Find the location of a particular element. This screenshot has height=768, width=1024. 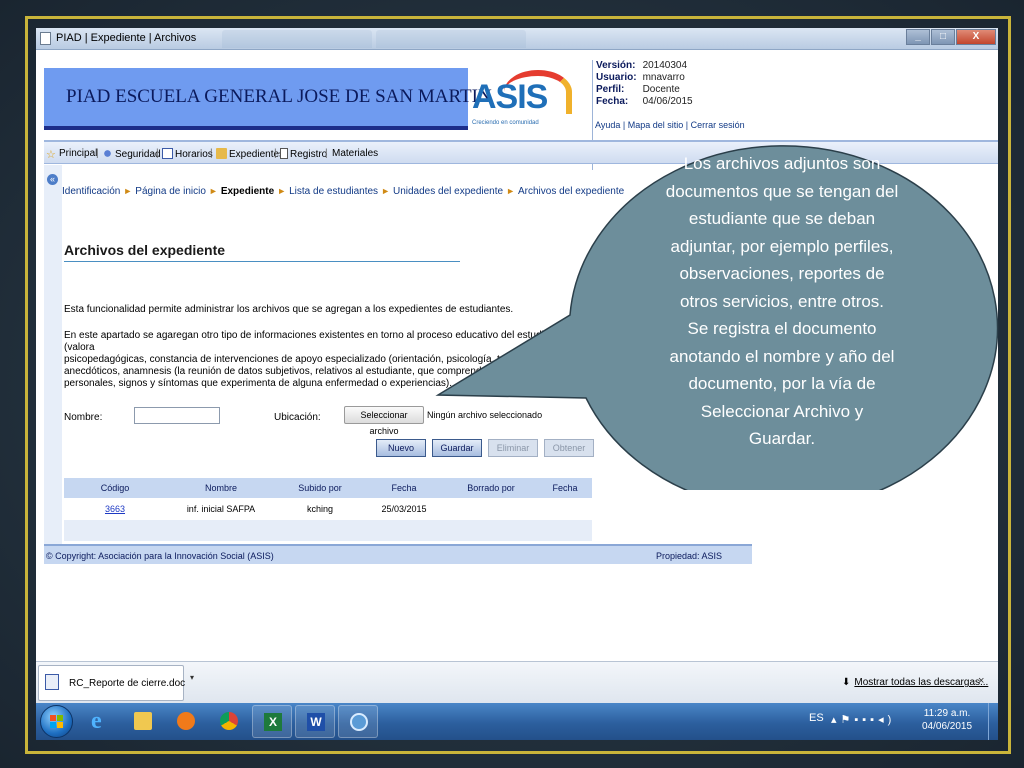

callout-line: Guardar. is located at coordinates (782, 438).